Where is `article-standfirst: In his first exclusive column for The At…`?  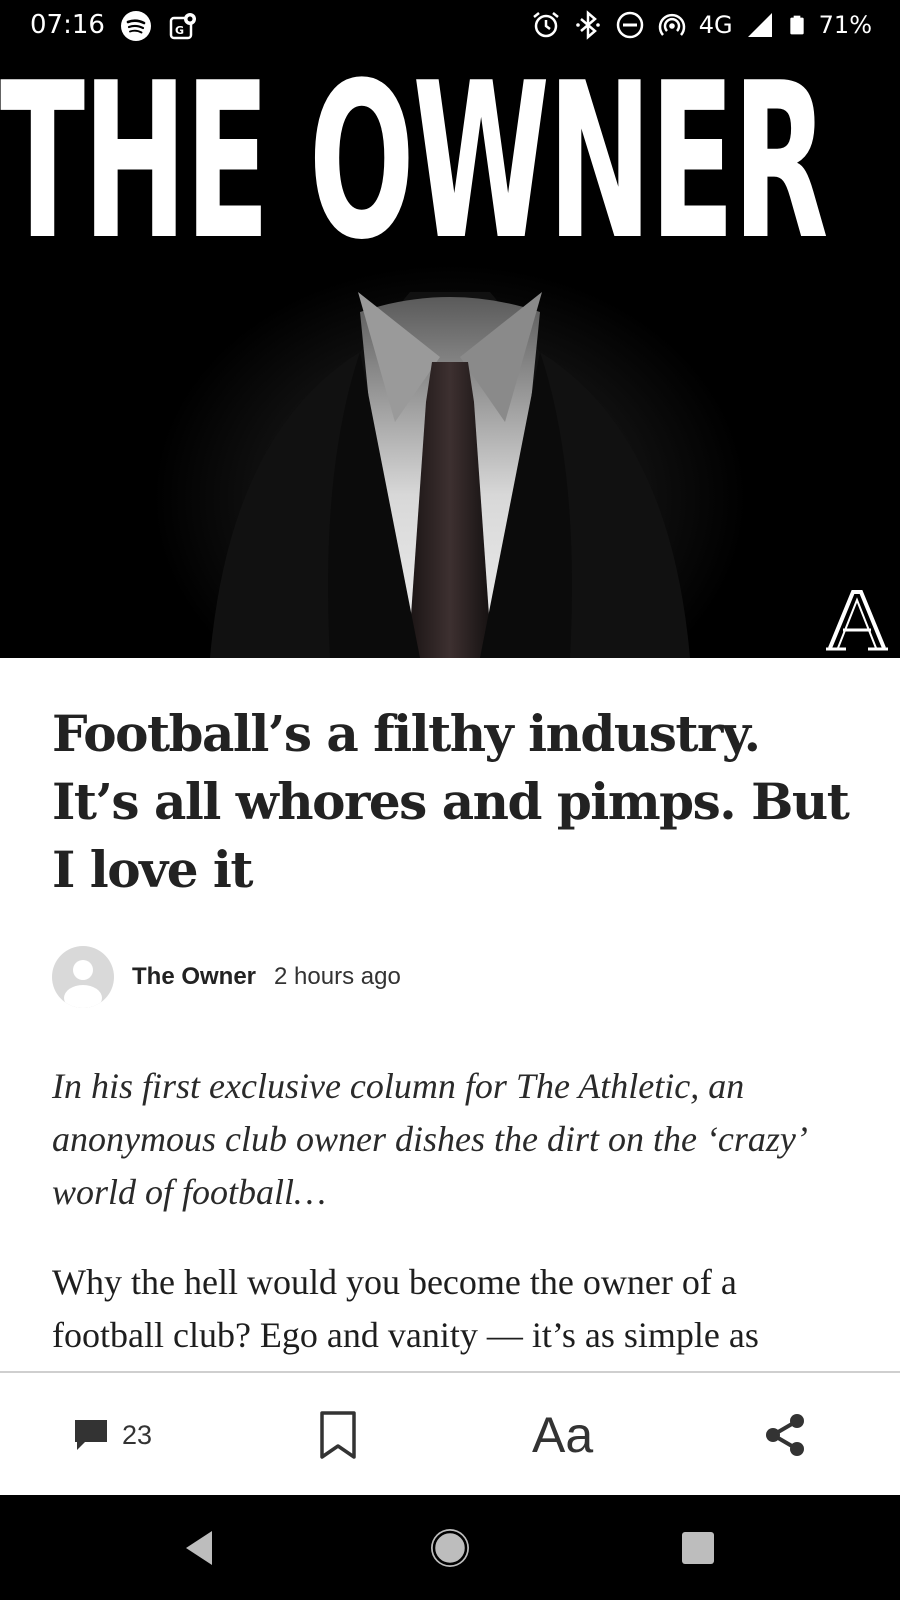 article-standfirst: In his first exclusive column for The At… is located at coordinates (428, 1139).